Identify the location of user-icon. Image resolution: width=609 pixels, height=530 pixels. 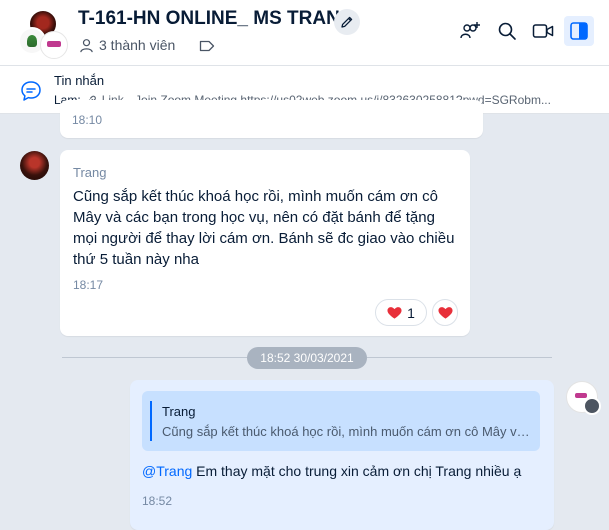
(86, 45).